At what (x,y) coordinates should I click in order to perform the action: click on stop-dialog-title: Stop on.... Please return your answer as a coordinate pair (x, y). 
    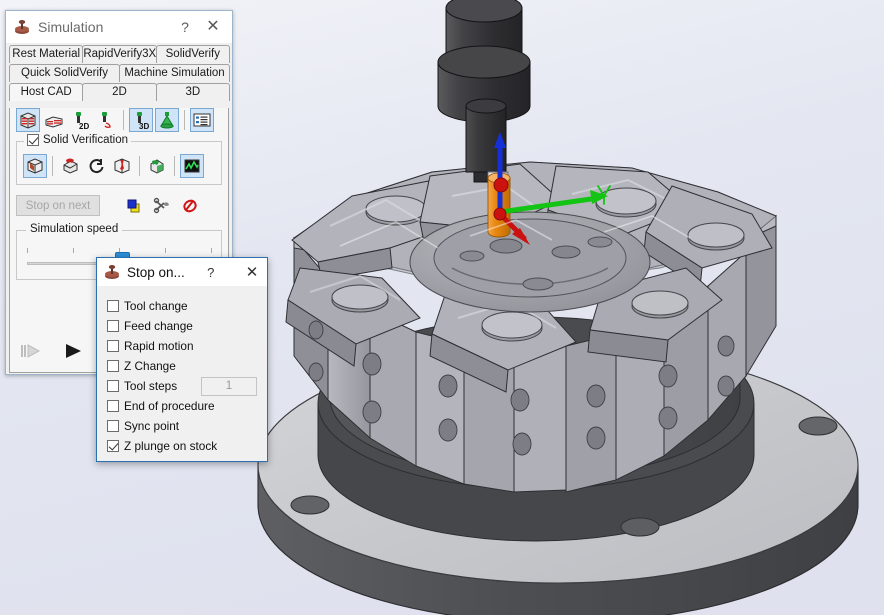
    Looking at the image, I should click on (156, 272).